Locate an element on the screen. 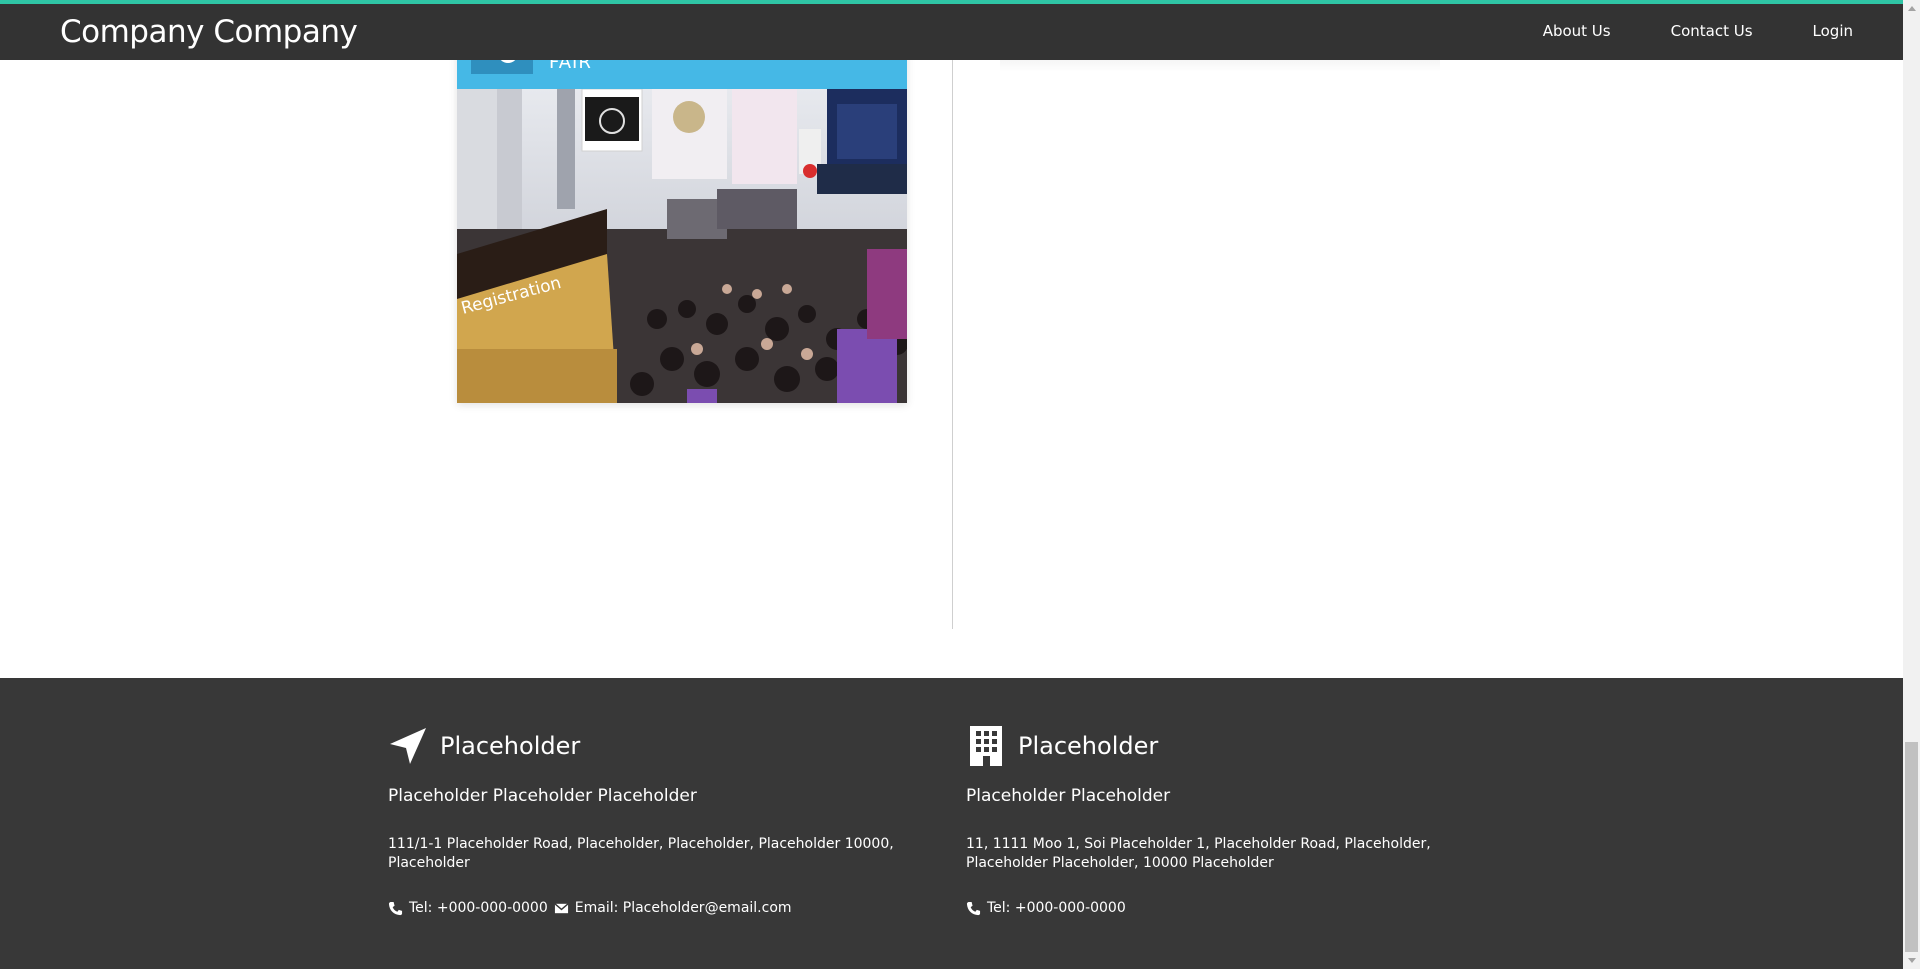 This screenshot has width=1920, height=969. exhibition-hall-image: Registration is located at coordinates (682, 246).